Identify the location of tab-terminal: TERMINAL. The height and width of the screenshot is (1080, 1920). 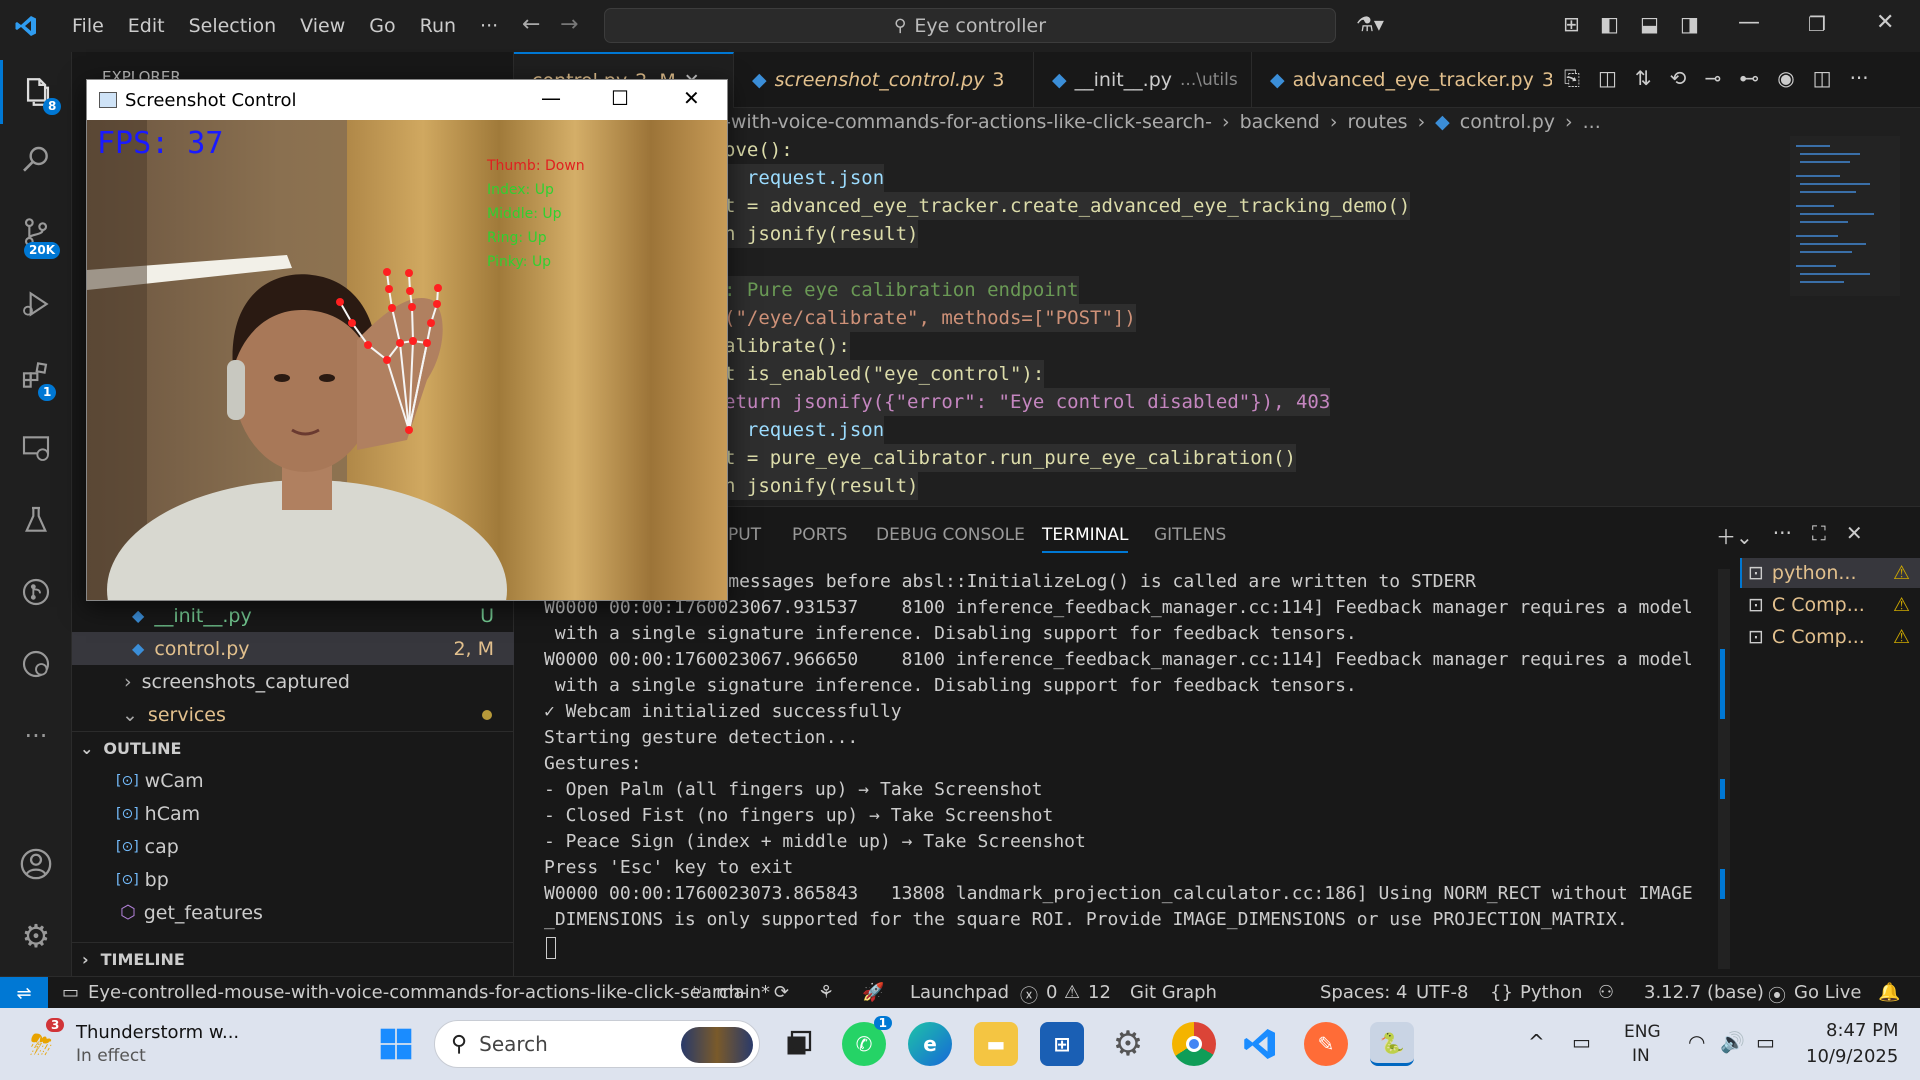
(1085, 539).